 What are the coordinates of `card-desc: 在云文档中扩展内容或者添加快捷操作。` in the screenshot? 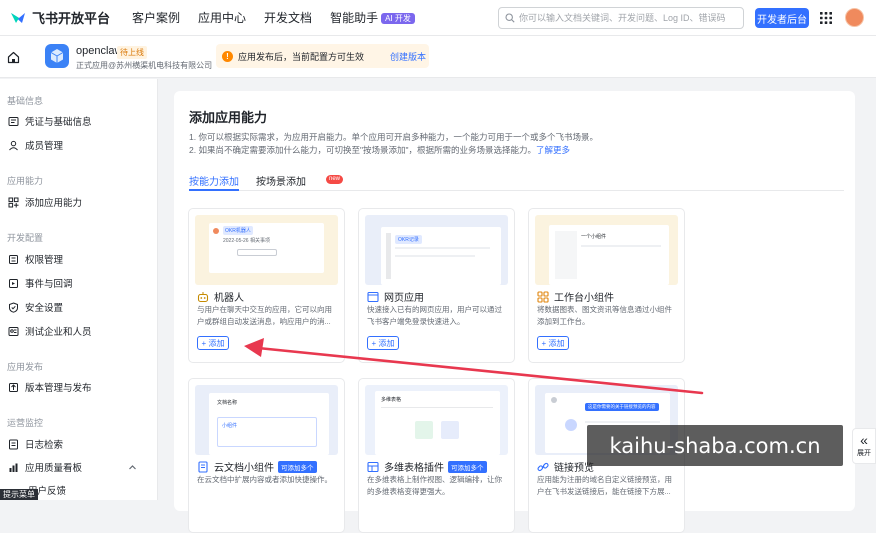 It's located at (264, 479).